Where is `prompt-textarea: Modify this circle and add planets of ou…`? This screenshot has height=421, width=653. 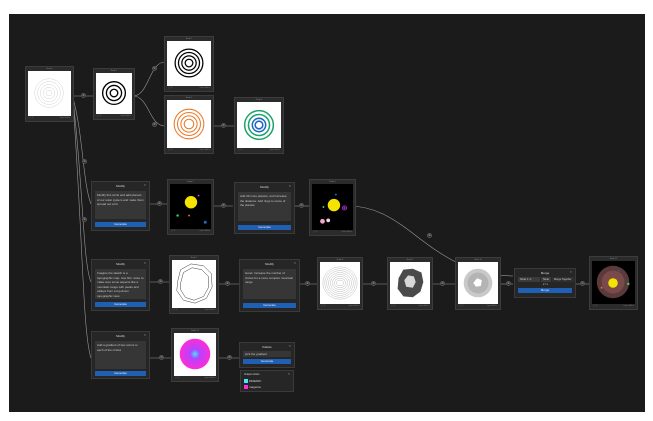
prompt-textarea: Modify this circle and add planets of ou… is located at coordinates (120, 205).